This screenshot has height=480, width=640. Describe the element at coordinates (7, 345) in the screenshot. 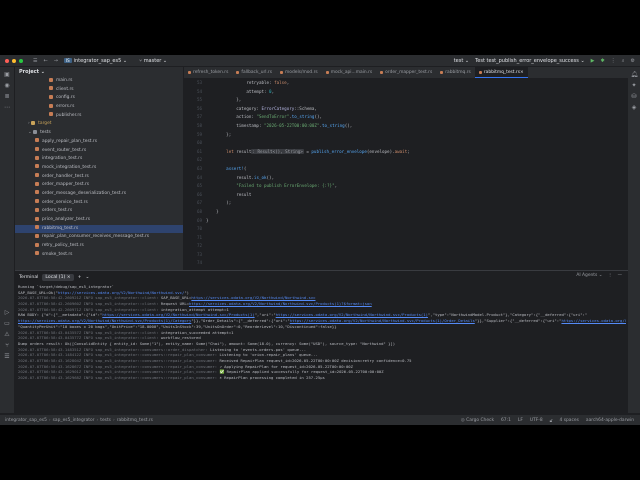

I see `git-tool-icon: ⑂` at that location.